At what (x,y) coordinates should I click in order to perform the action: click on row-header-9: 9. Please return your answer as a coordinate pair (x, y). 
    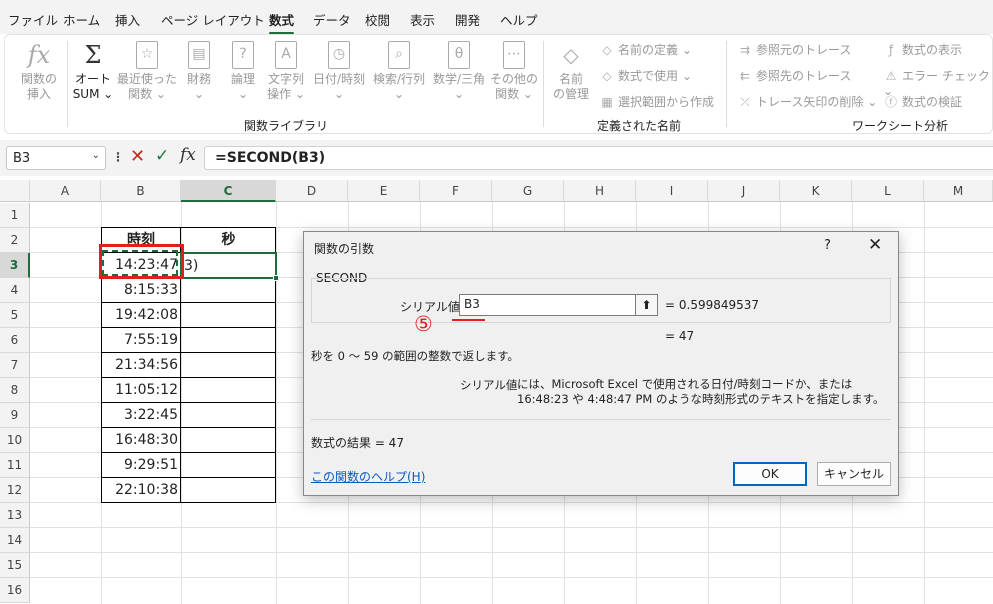
    Looking at the image, I should click on (15, 415).